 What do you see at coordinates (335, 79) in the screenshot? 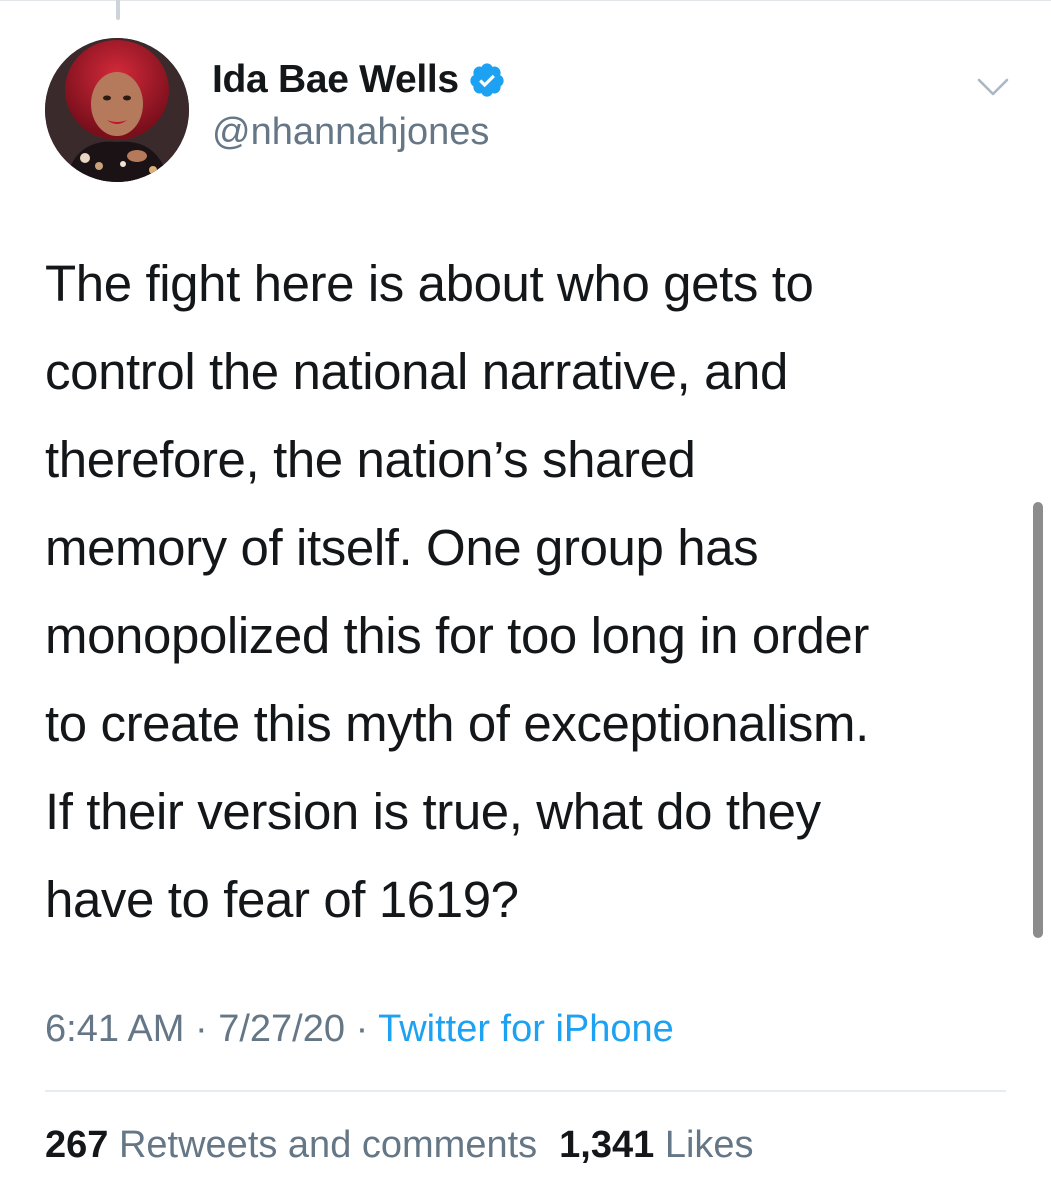
I see `display-name-text: Ida Bae Wells` at bounding box center [335, 79].